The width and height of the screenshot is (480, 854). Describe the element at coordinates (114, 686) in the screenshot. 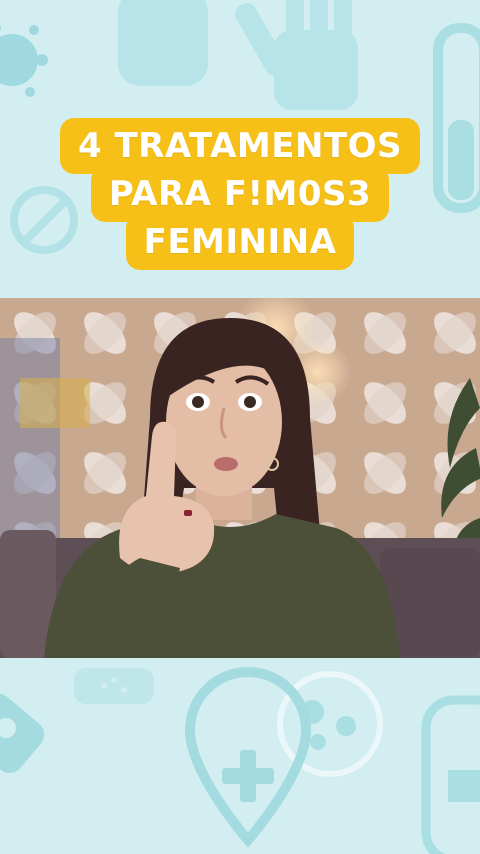

I see `bandage-icon` at that location.